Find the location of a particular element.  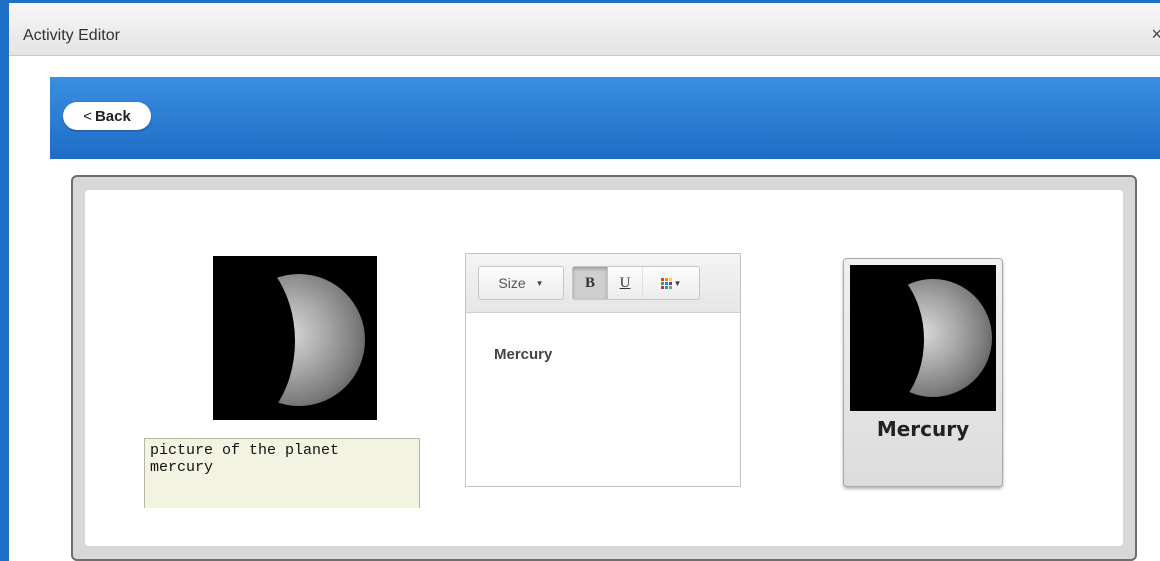

title-bar: Activity Editor × is located at coordinates (584, 29).